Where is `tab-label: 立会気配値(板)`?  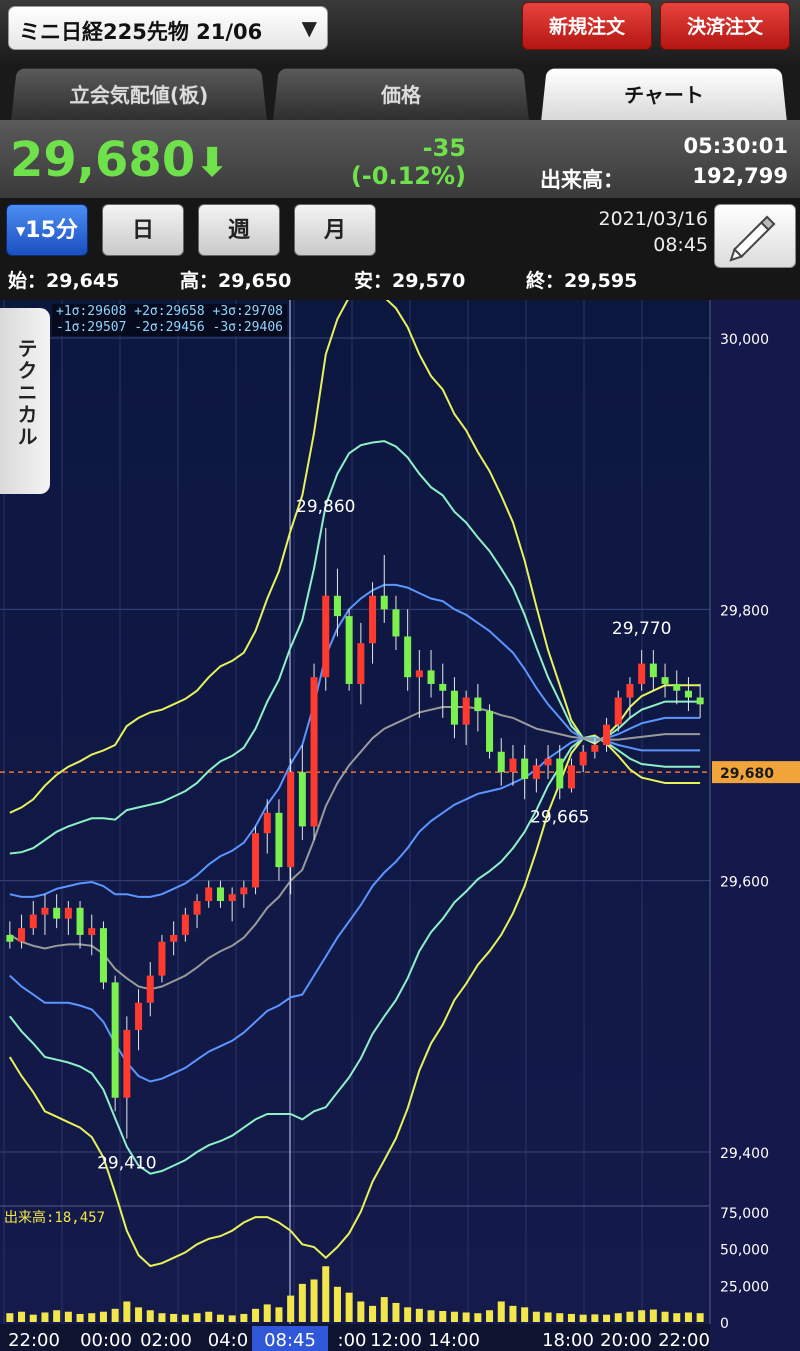 tab-label: 立会気配値(板) is located at coordinates (139, 95).